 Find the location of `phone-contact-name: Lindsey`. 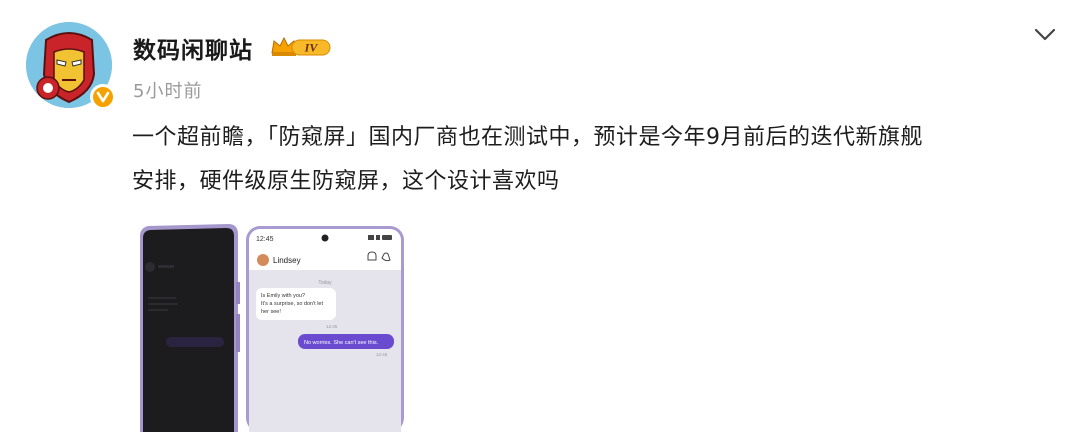

phone-contact-name: Lindsey is located at coordinates (287, 260).